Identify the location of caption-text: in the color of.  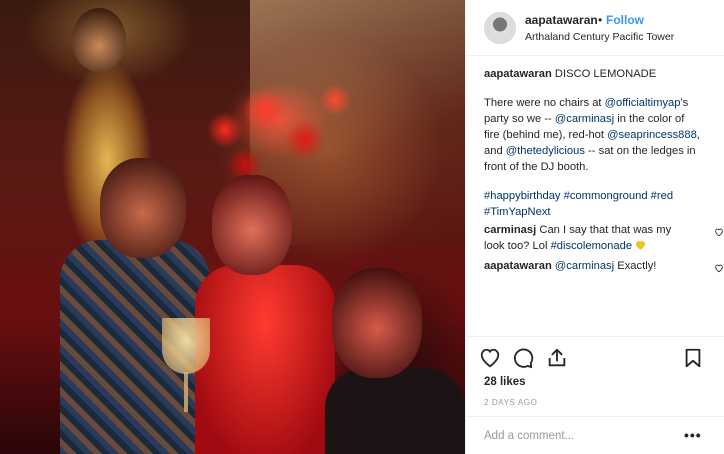
(649, 119).